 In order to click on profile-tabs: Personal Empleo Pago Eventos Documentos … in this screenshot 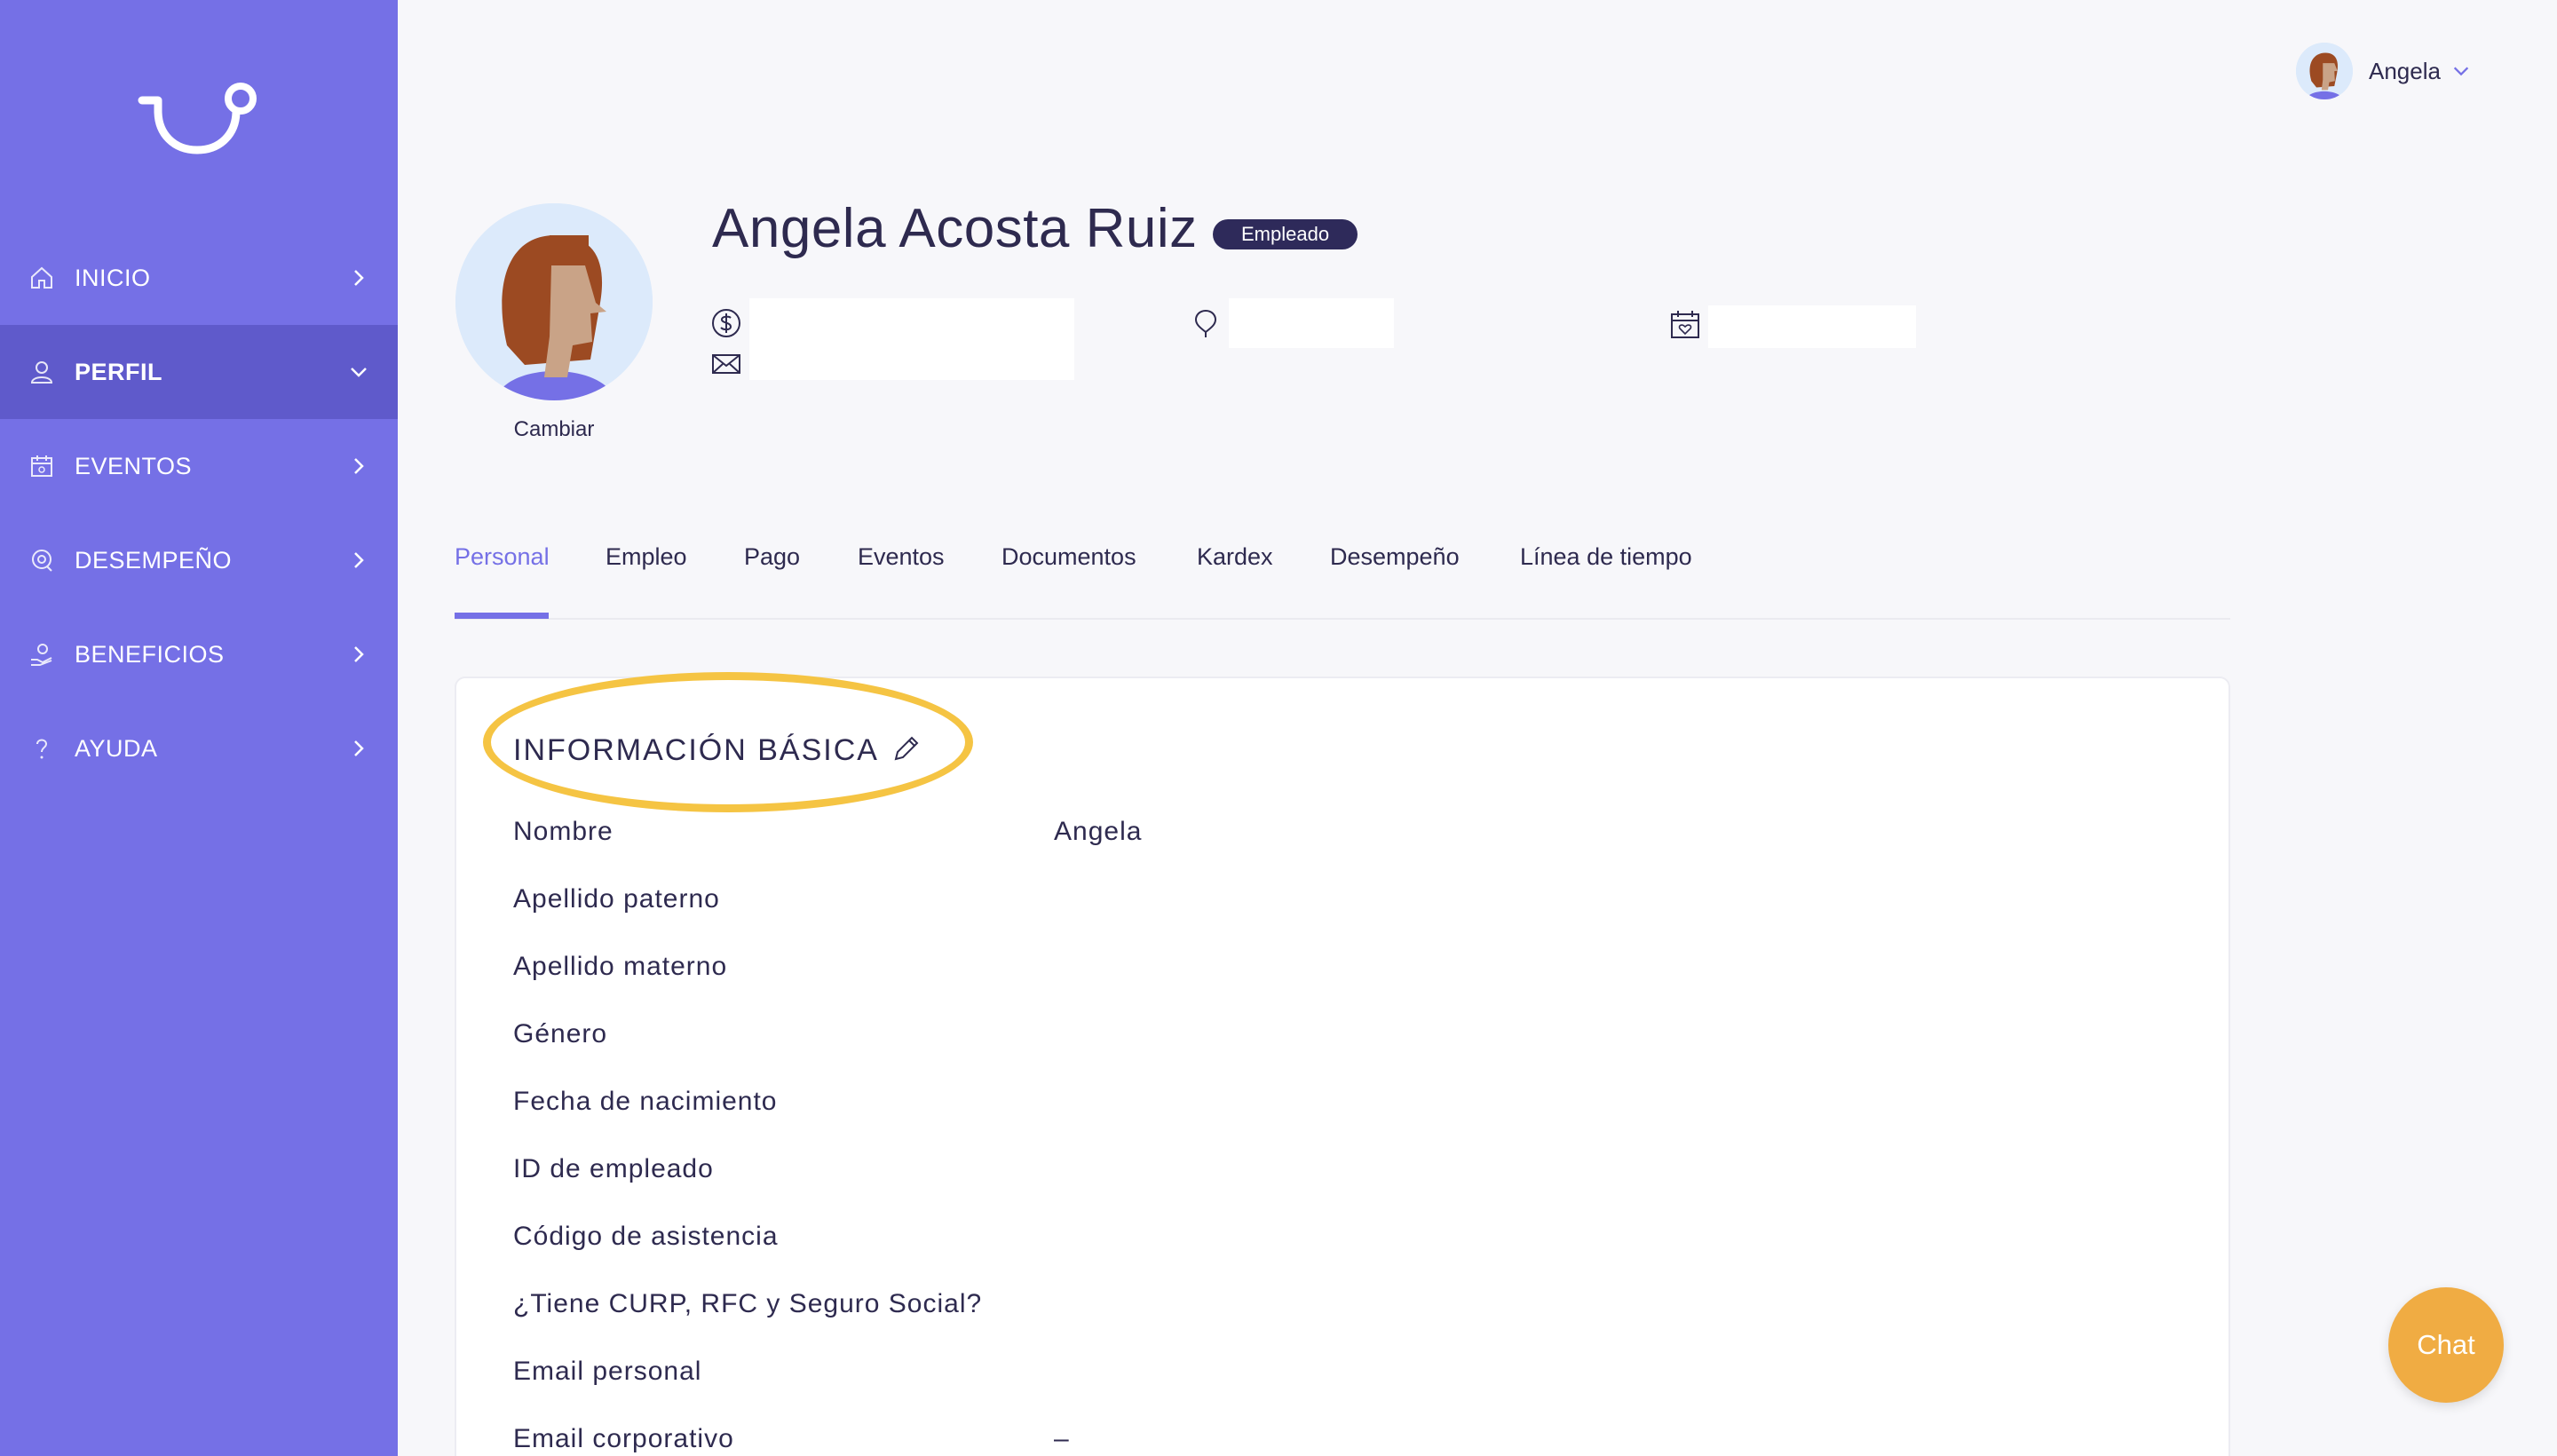, I will do `click(1342, 576)`.